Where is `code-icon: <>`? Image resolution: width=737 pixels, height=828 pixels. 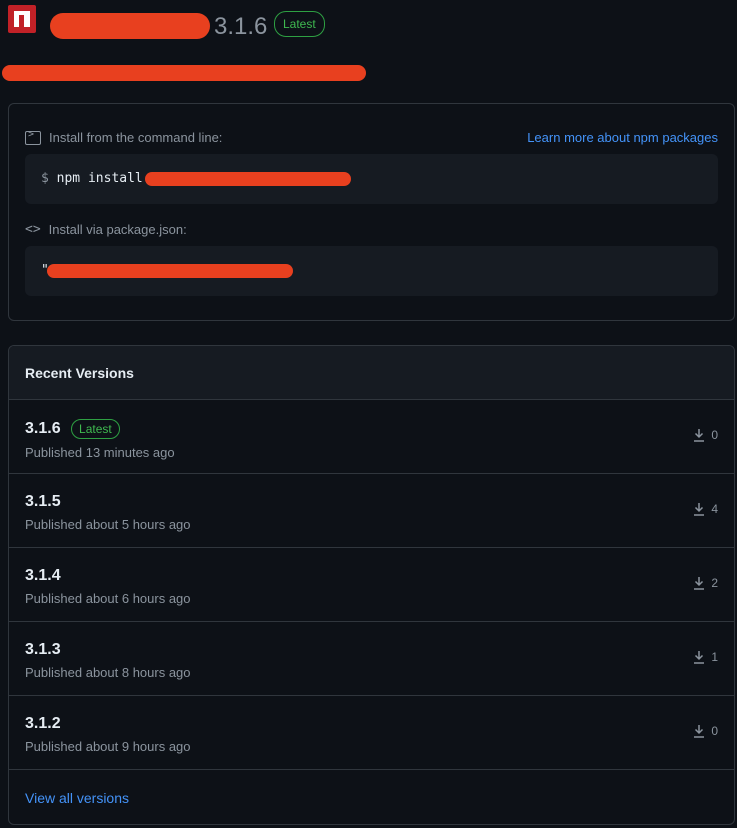
code-icon: <> is located at coordinates (33, 229).